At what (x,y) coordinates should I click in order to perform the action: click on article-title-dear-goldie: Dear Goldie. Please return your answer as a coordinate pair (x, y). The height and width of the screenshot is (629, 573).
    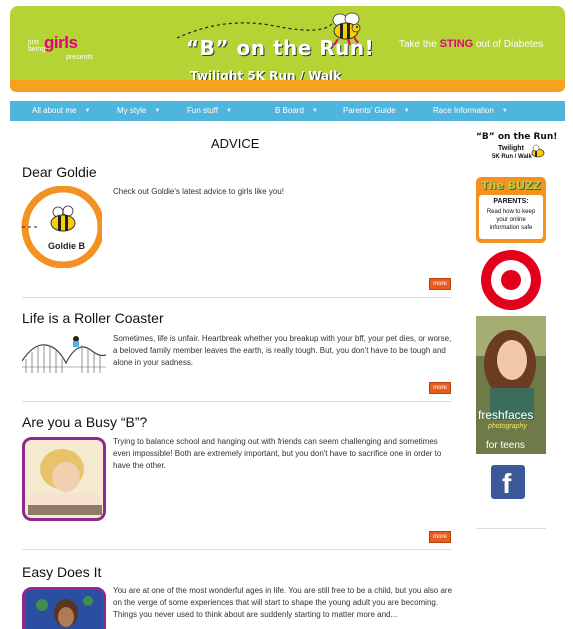
    Looking at the image, I should click on (59, 172).